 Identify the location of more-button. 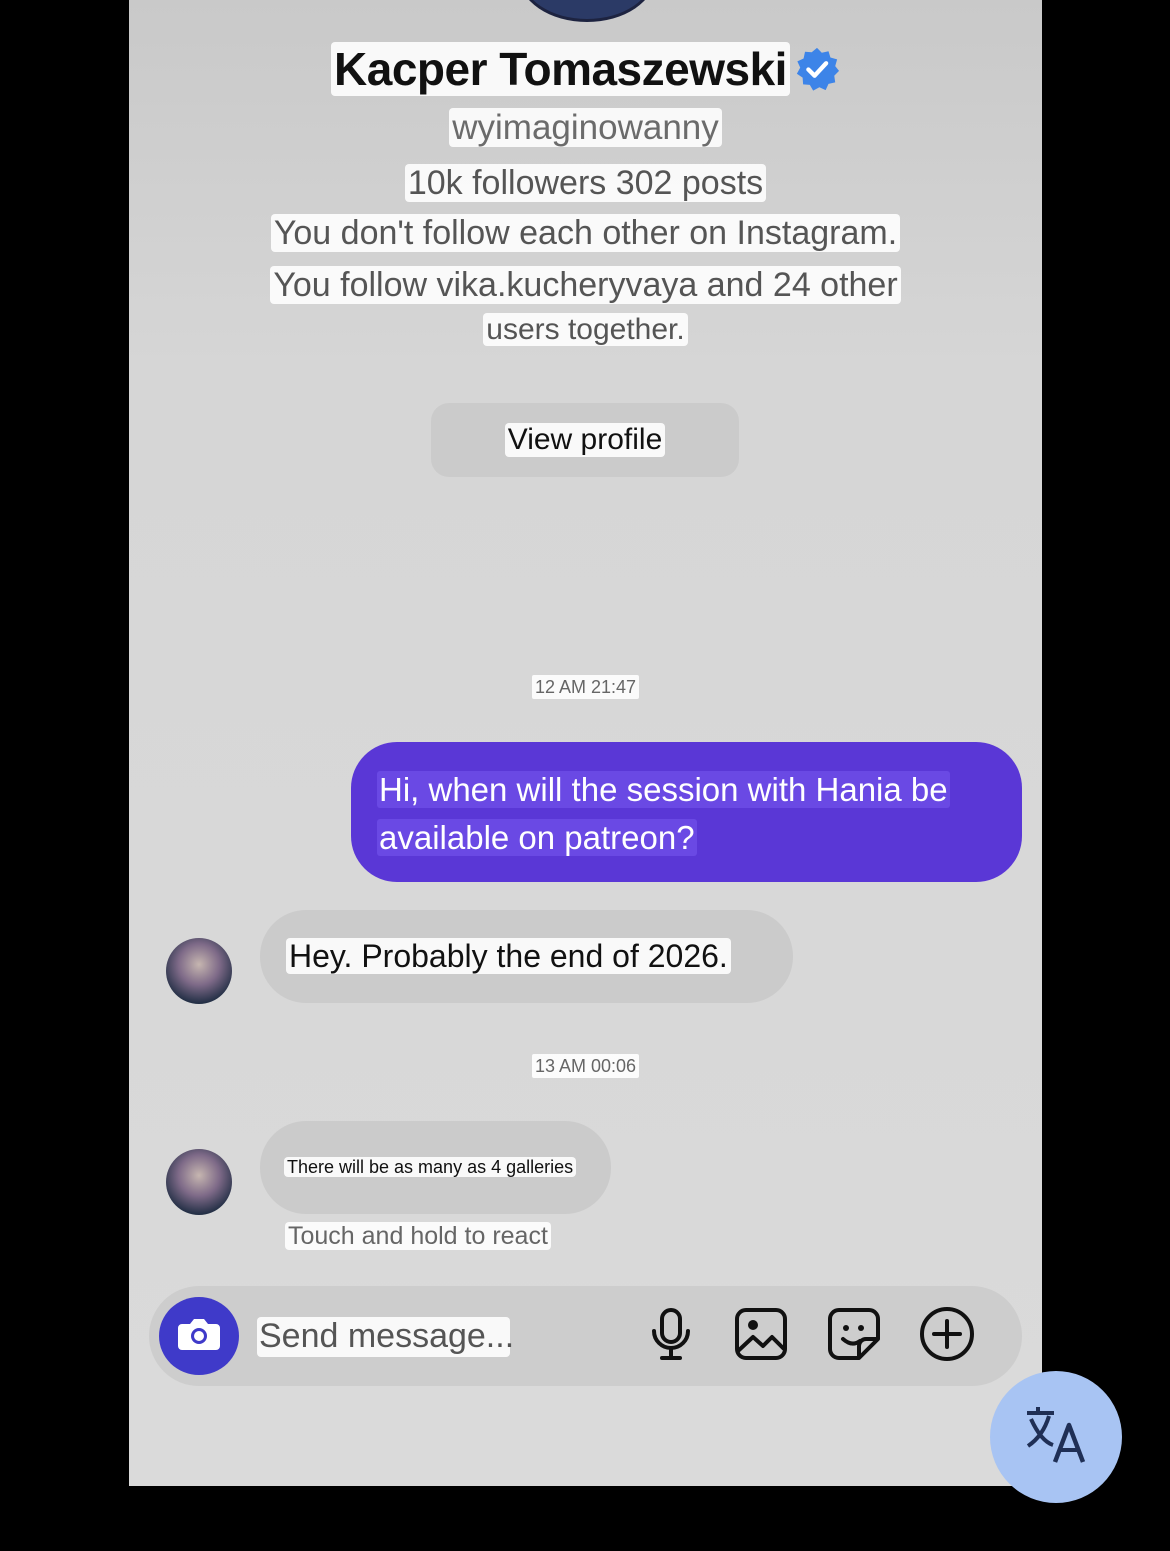
(947, 1336).